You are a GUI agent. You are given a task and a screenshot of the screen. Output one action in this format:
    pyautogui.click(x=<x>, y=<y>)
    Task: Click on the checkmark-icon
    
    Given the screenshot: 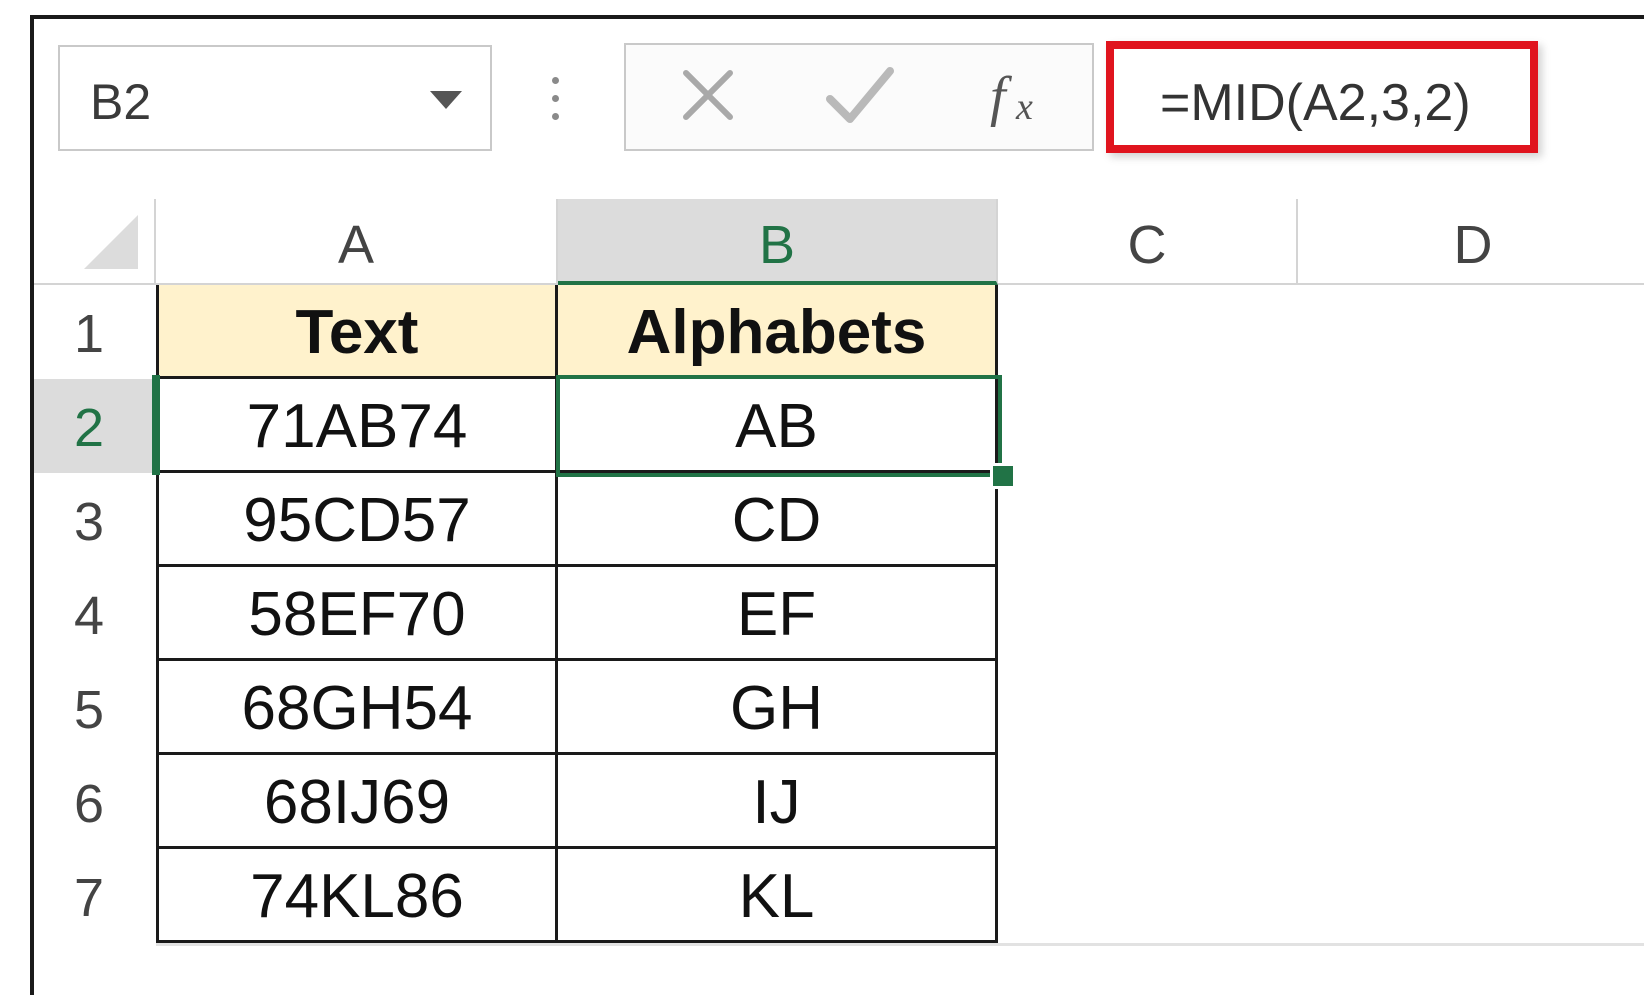 What is the action you would take?
    pyautogui.click(x=860, y=95)
    